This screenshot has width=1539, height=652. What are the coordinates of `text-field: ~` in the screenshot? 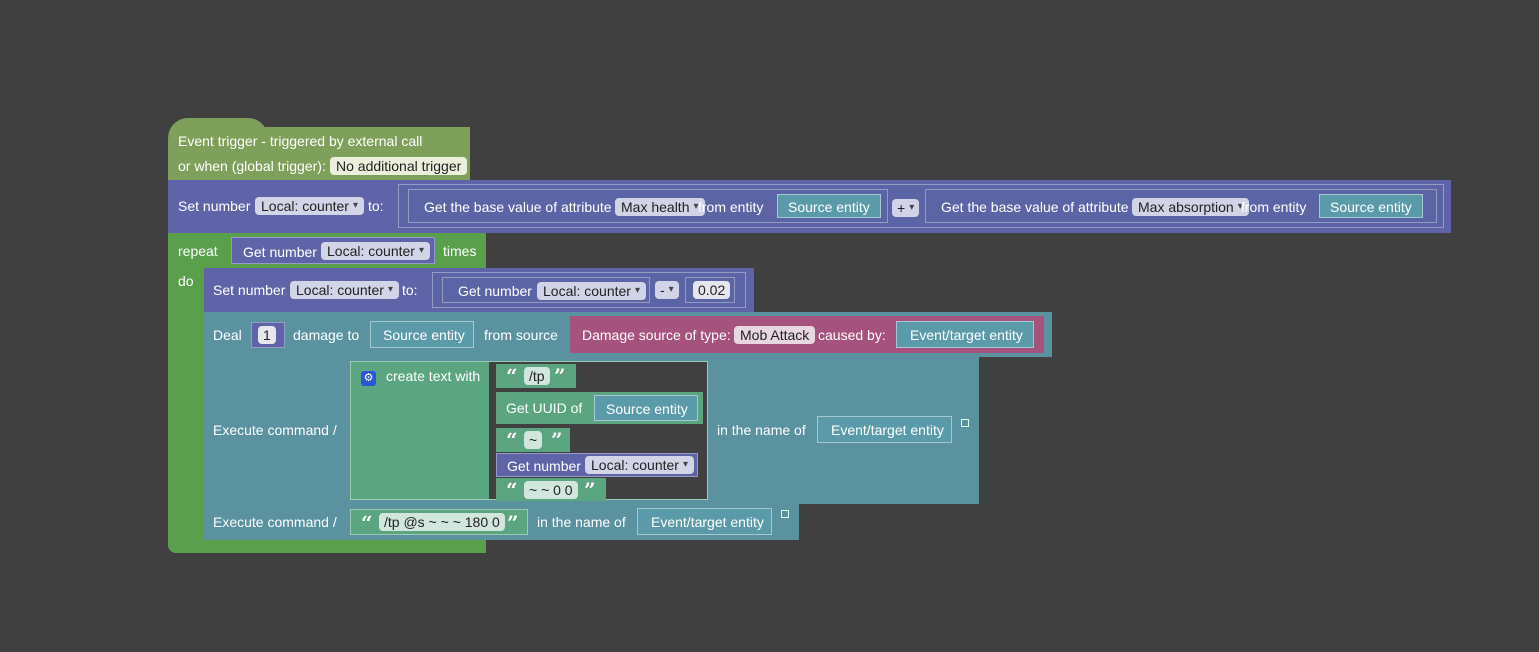 It's located at (533, 440).